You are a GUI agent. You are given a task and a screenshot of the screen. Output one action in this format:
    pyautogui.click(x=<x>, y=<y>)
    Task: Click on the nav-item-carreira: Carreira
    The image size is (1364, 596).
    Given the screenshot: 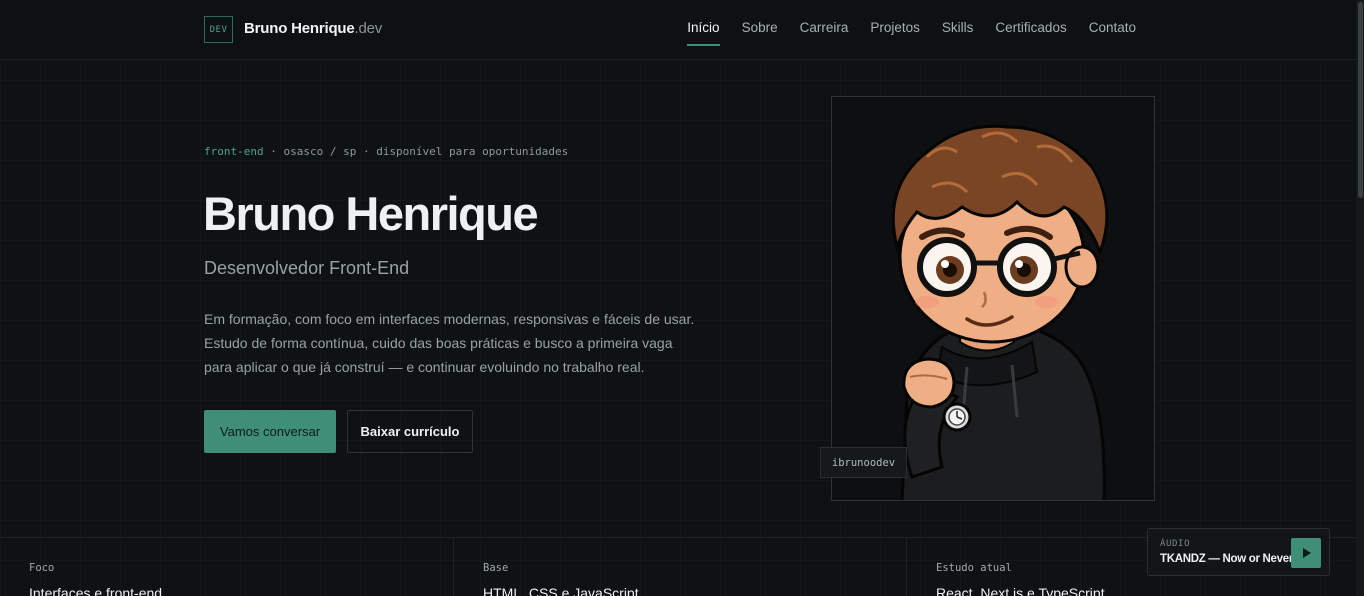 What is the action you would take?
    pyautogui.click(x=824, y=32)
    